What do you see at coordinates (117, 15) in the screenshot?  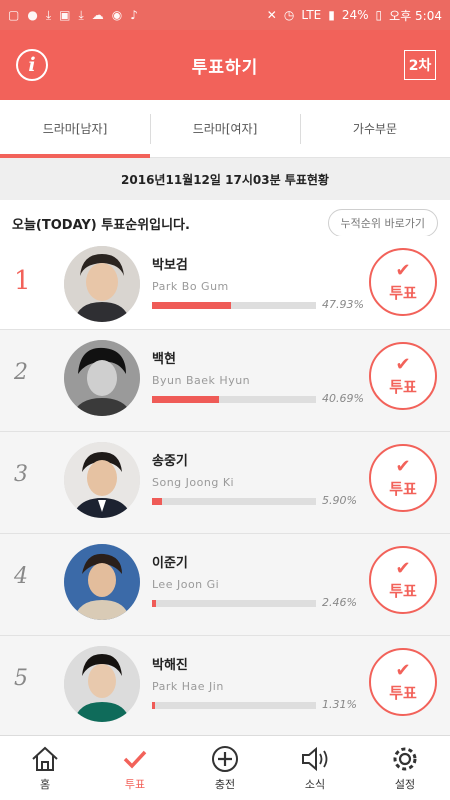 I see `talk-icon: ◉` at bounding box center [117, 15].